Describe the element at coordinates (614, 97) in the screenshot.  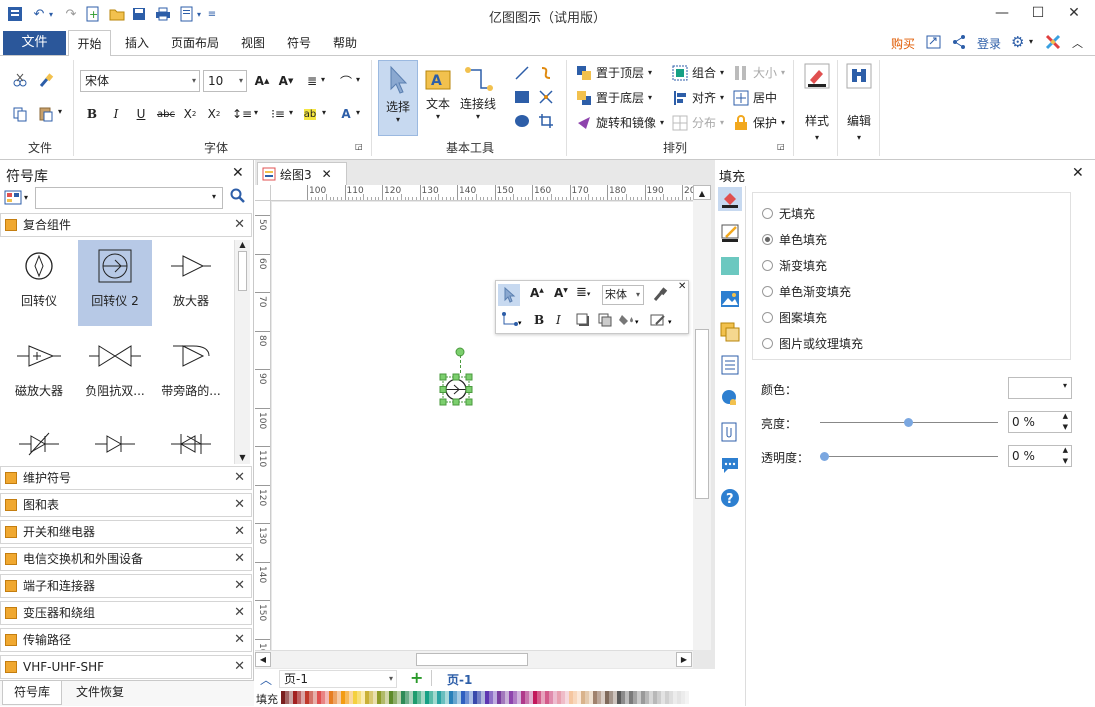
I see `send-to-back-button: 置于底层 ▾` at that location.